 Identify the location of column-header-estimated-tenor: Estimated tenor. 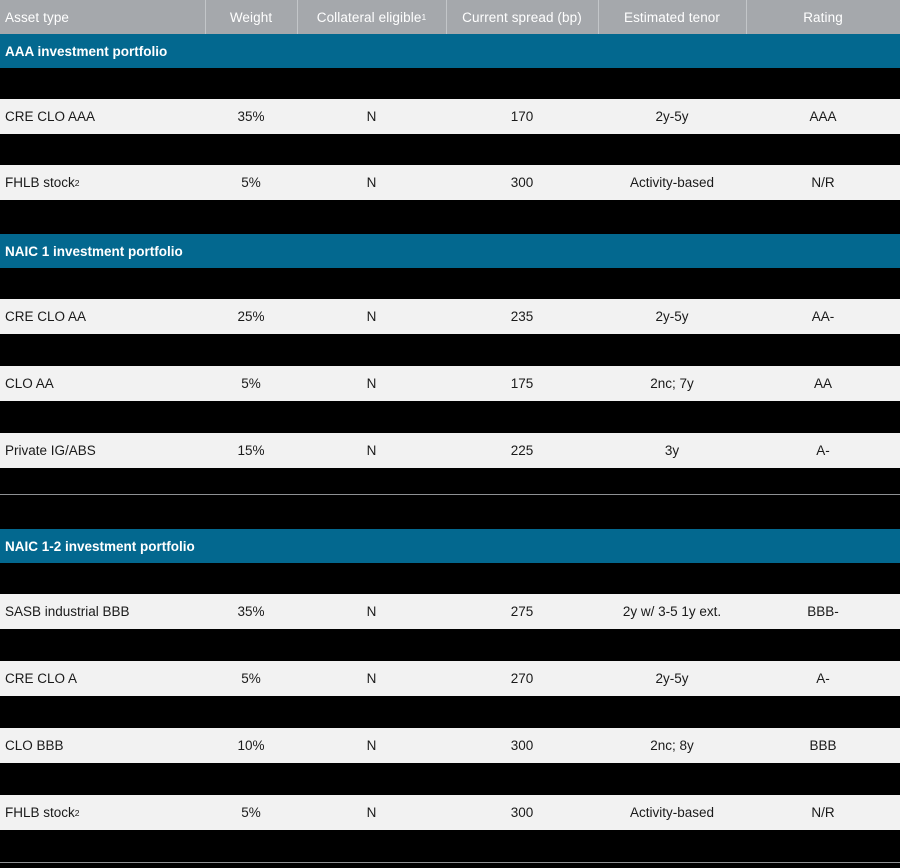
(672, 17).